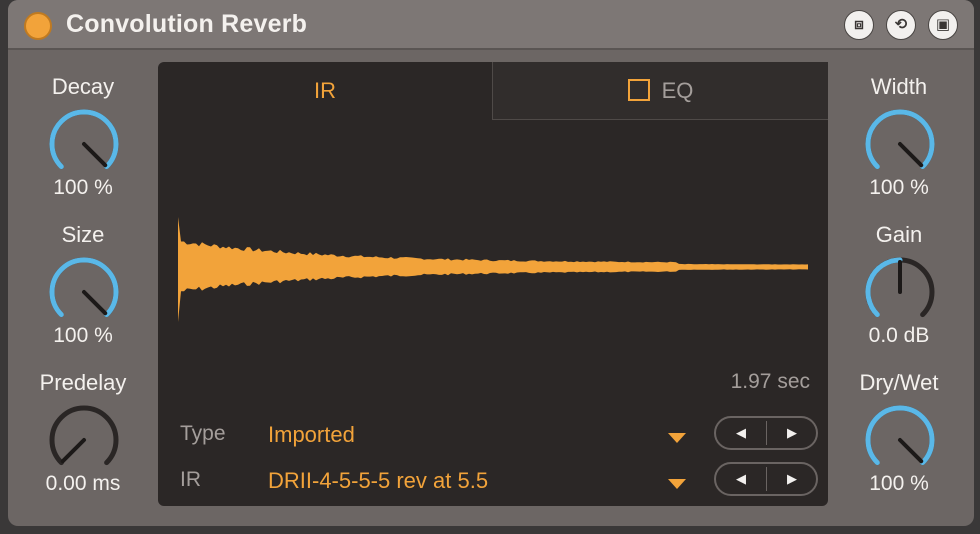 Image resolution: width=980 pixels, height=534 pixels. I want to click on ir-label: IR, so click(190, 479).